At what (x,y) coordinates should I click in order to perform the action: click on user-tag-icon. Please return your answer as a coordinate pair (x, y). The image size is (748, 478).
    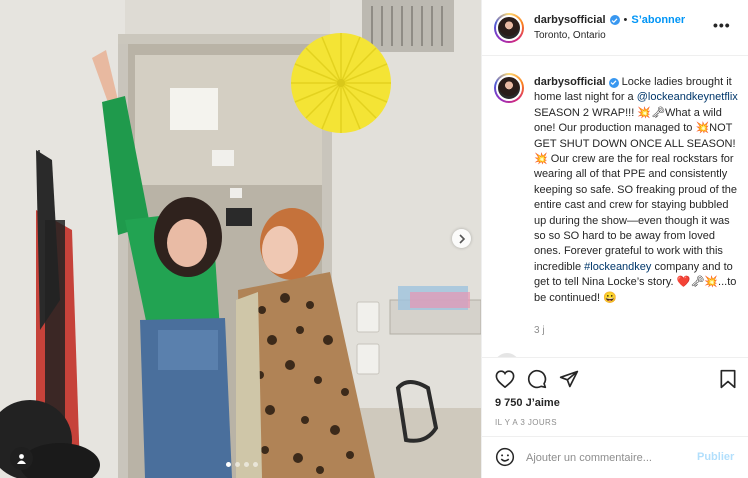
    Looking at the image, I should click on (21, 459).